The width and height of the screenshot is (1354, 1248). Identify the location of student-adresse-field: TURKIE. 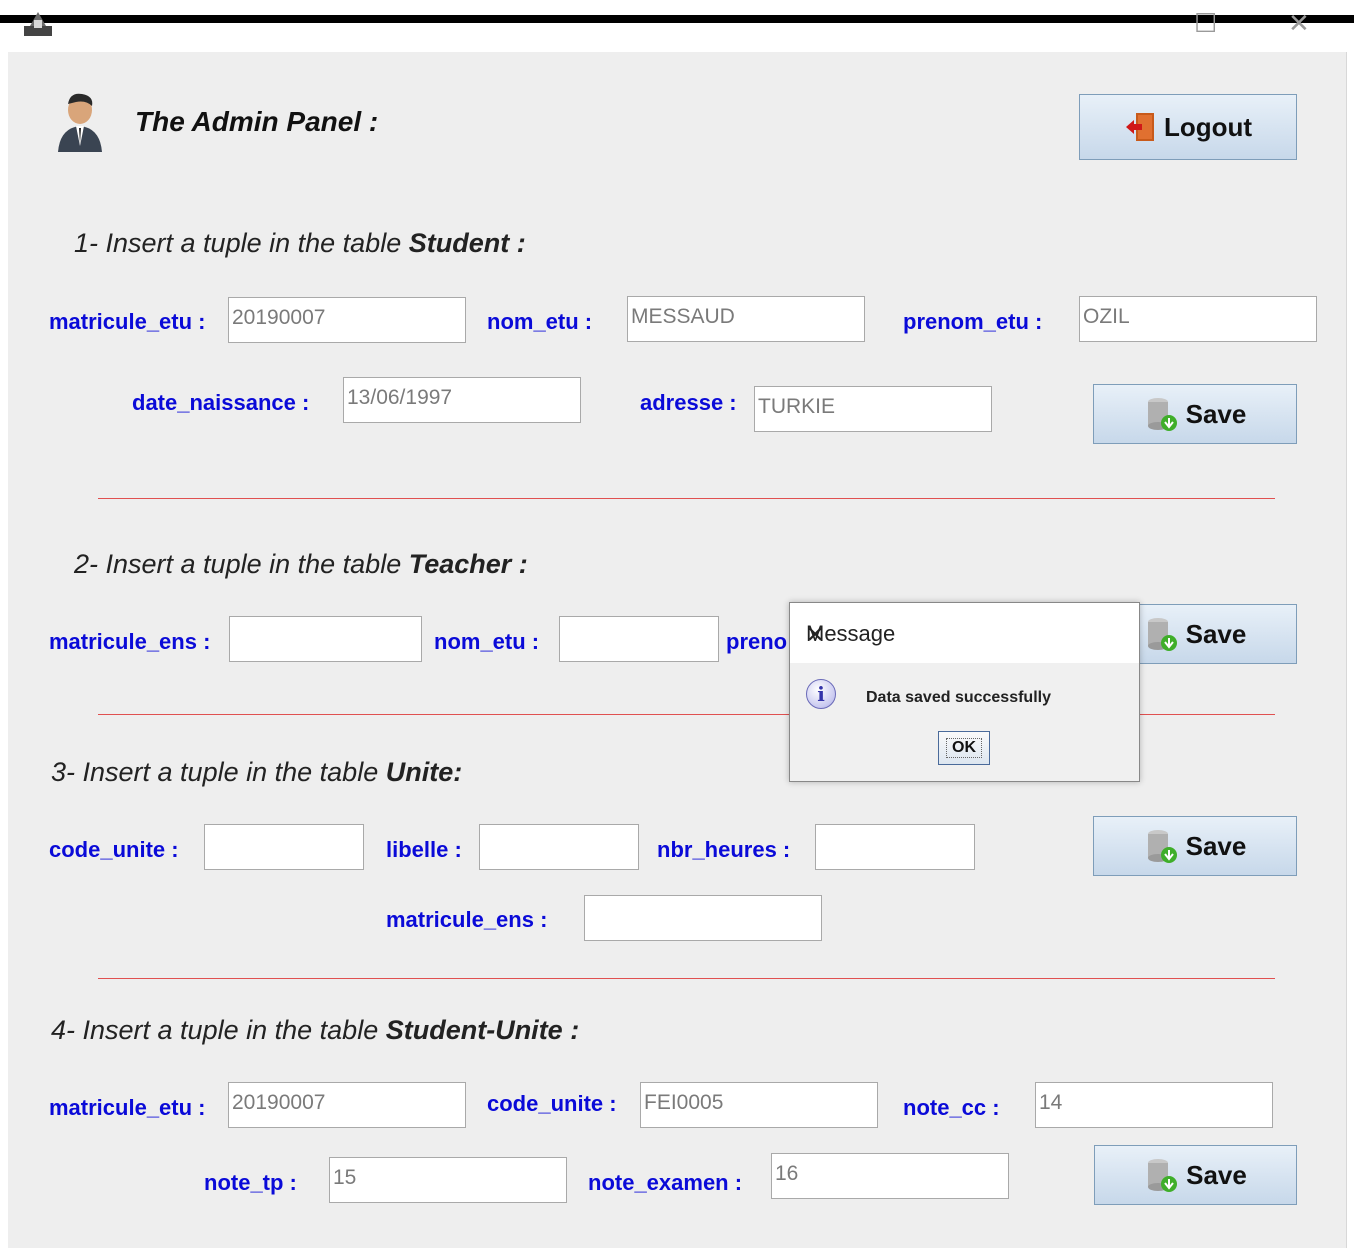
(873, 409).